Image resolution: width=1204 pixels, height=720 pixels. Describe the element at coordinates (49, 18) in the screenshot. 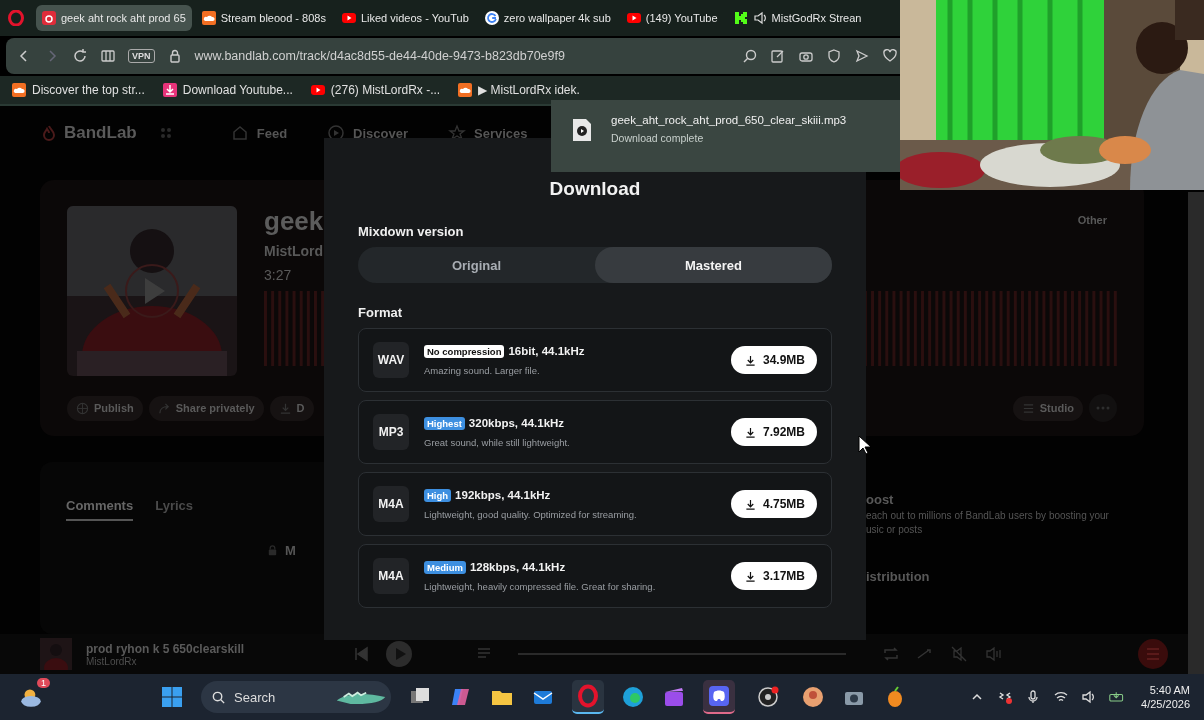

I see `bandlab-icon` at that location.